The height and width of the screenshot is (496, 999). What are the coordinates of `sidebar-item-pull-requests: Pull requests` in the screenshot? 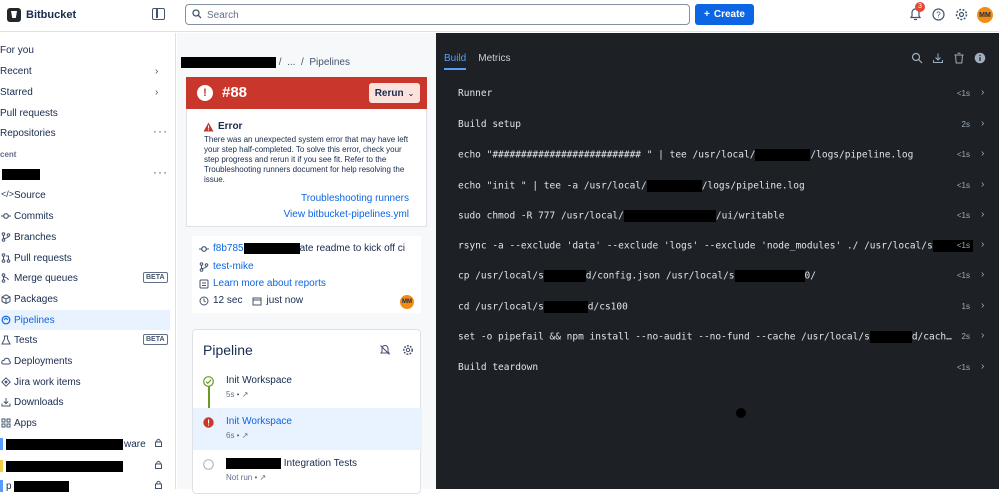 It's located at (85, 258).